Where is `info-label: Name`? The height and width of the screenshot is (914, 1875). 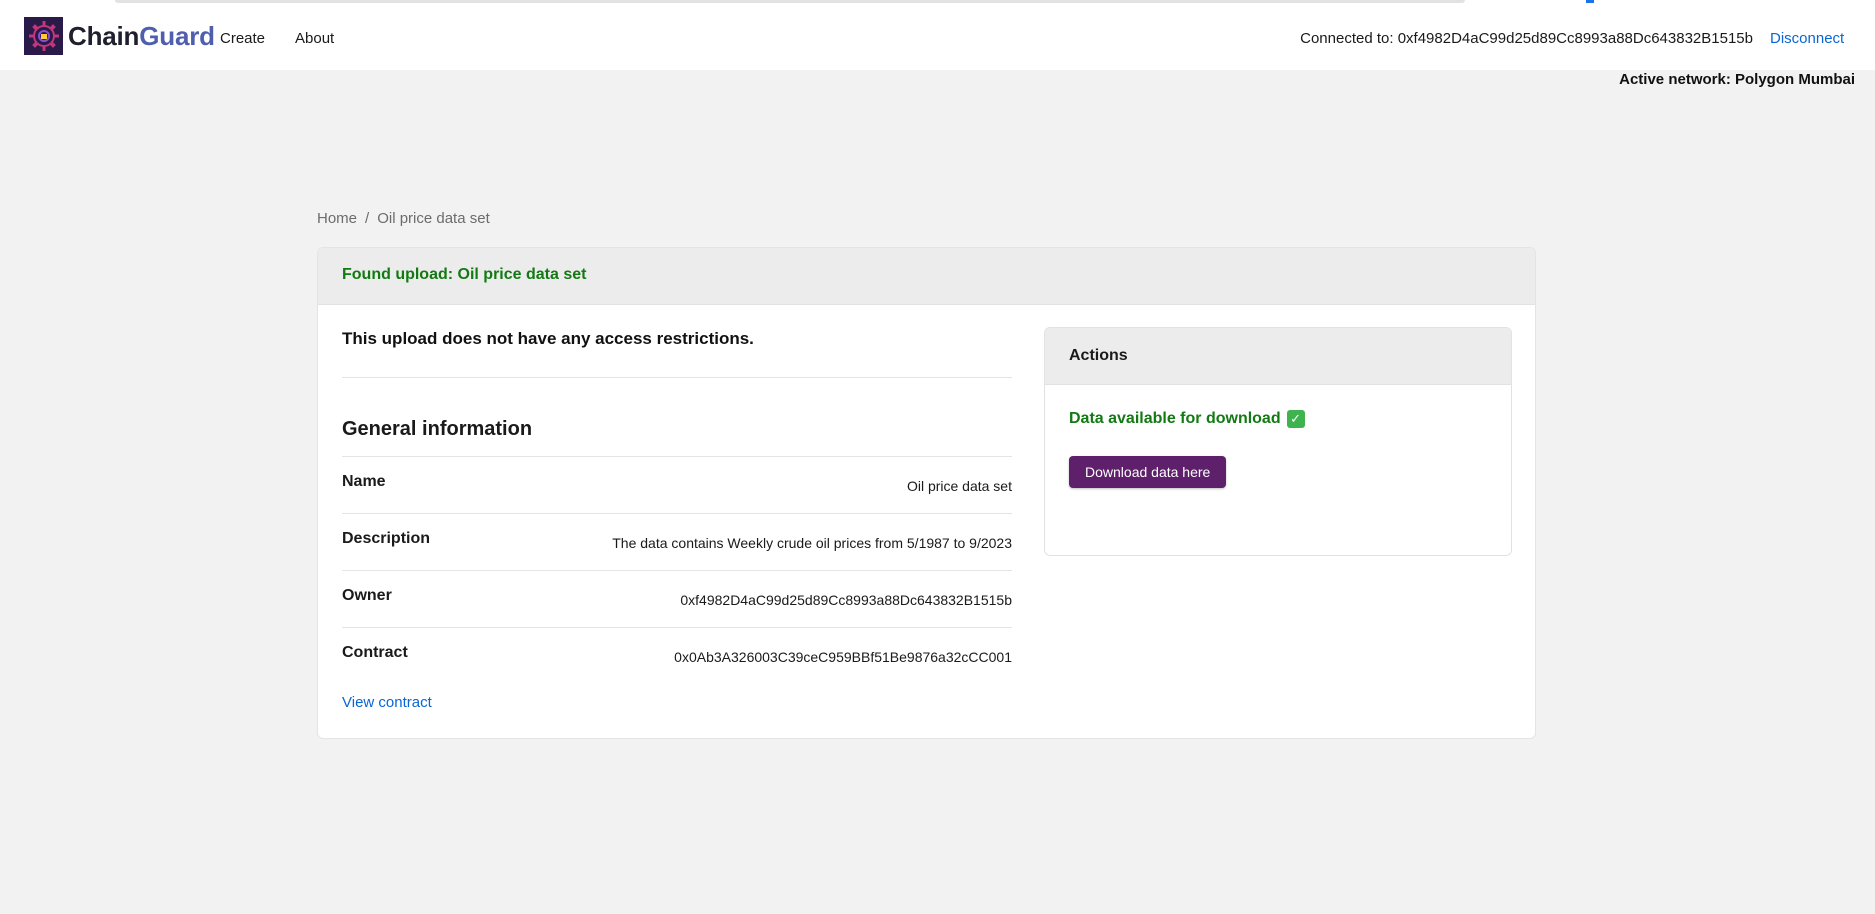
info-label: Name is located at coordinates (364, 481).